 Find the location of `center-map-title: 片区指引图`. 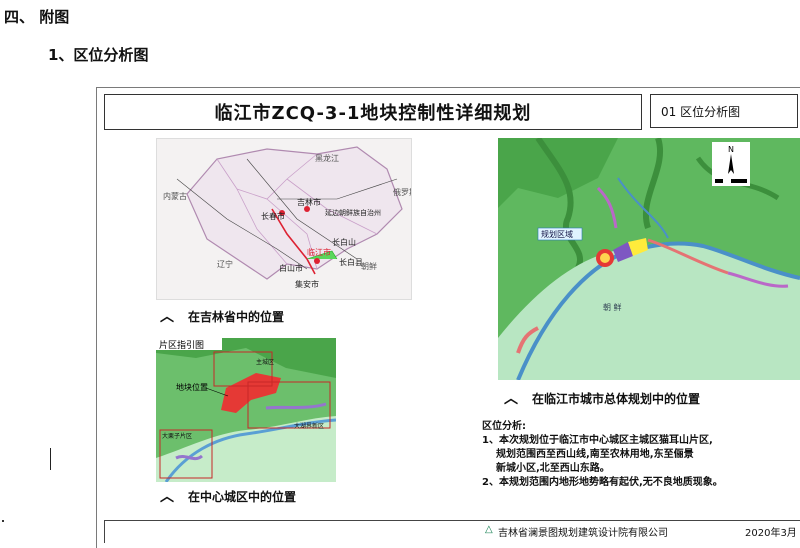

center-map-title: 片区指引图 is located at coordinates (181, 345).